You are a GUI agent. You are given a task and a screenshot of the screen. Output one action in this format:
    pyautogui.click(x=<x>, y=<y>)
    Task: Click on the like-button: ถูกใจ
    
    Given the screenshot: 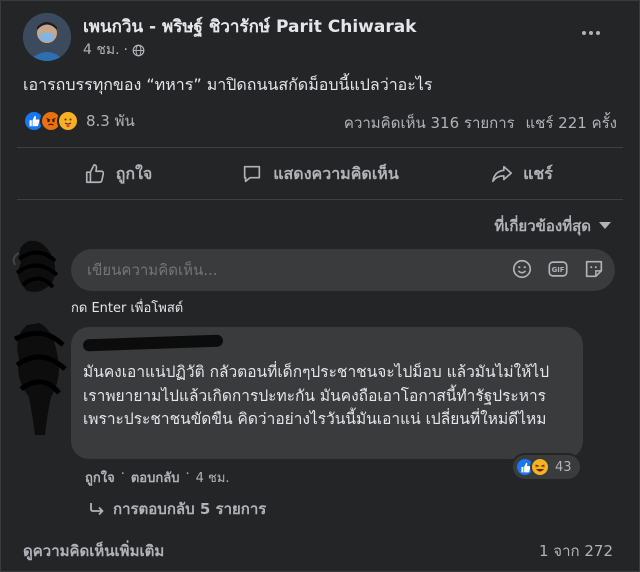 What is the action you would take?
    pyautogui.click(x=118, y=174)
    